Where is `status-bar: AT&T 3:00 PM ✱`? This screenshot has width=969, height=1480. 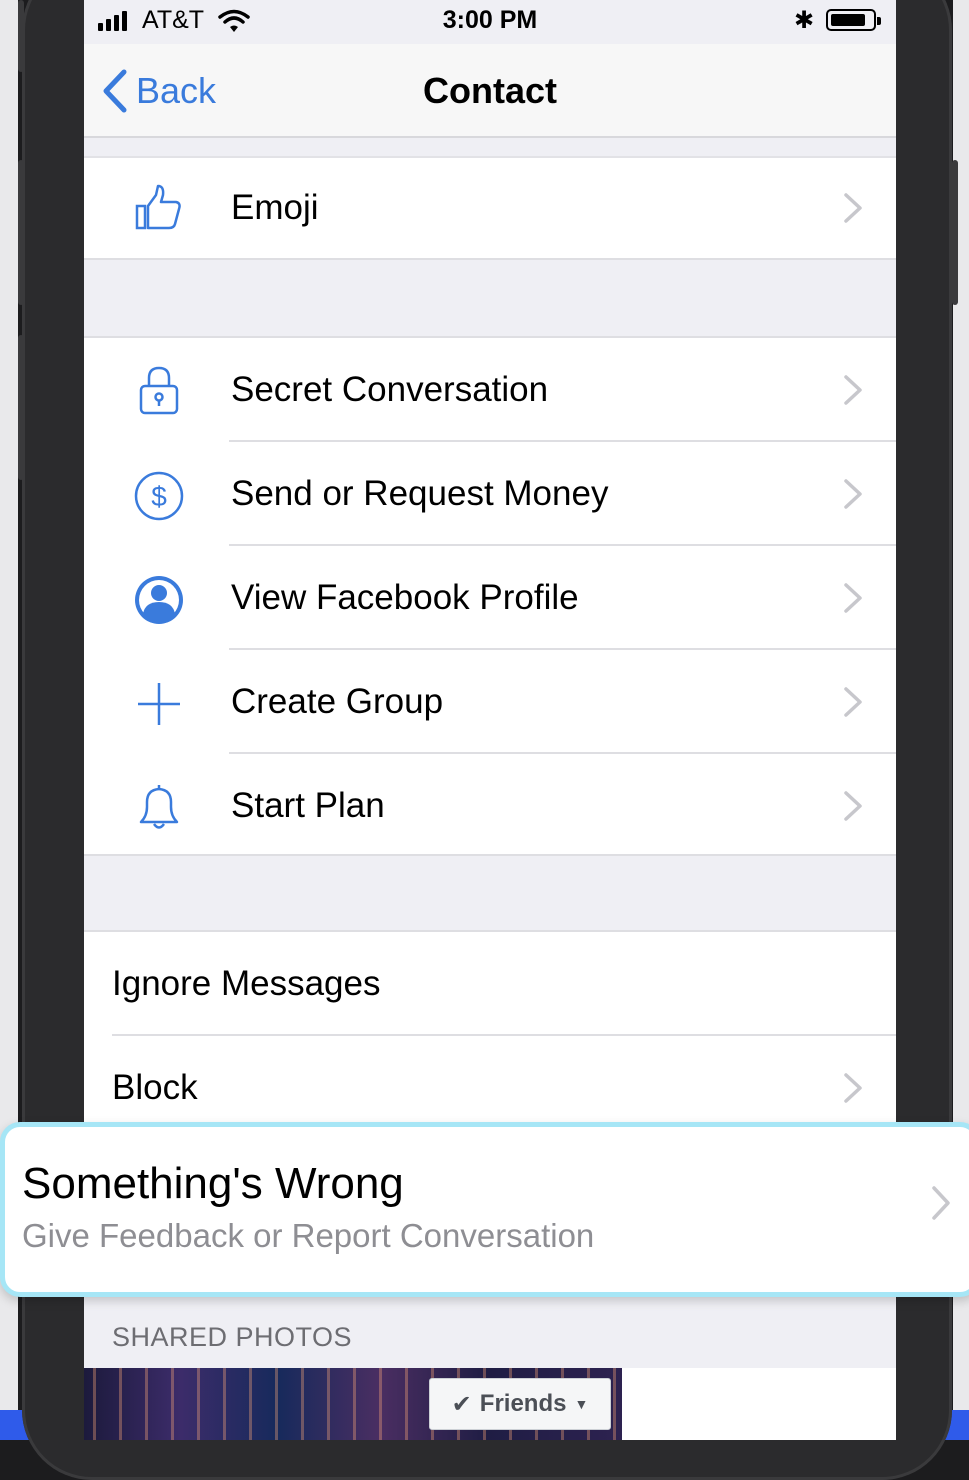 status-bar: AT&T 3:00 PM ✱ is located at coordinates (490, 22).